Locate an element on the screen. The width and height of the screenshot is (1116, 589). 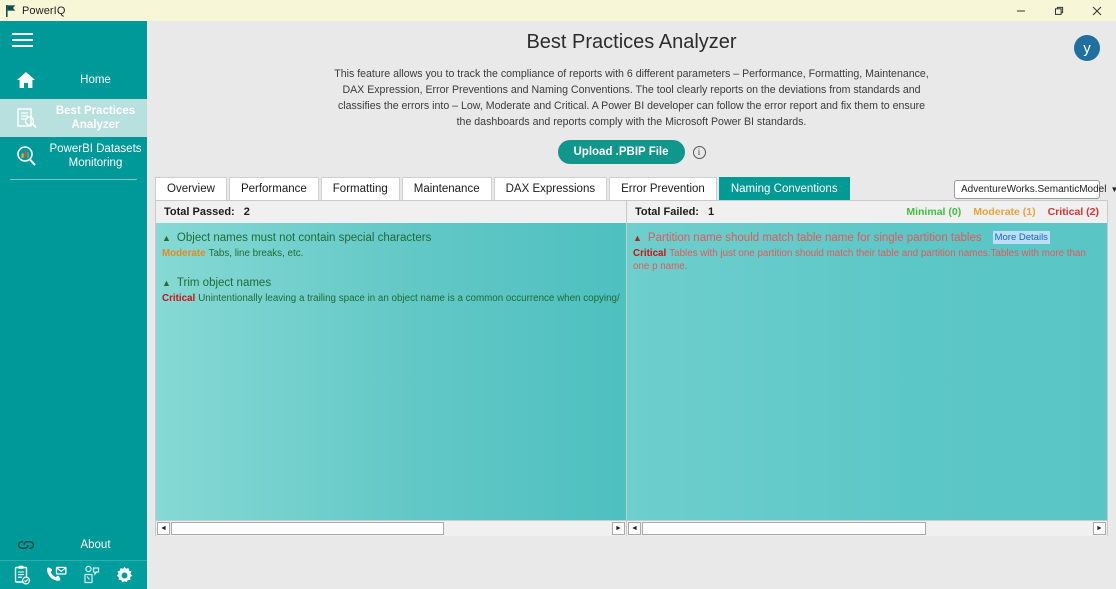
chevron-down-icon: ▼ is located at coordinates (1113, 189).